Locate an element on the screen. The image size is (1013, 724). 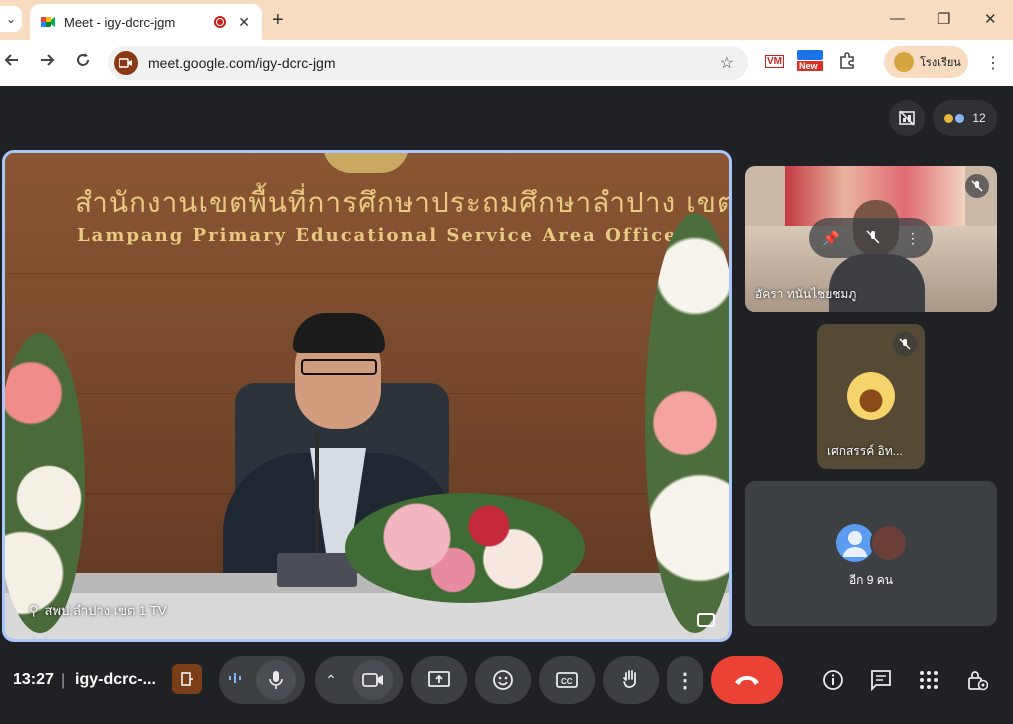
audio-level-icon is located at coordinates (235, 680).